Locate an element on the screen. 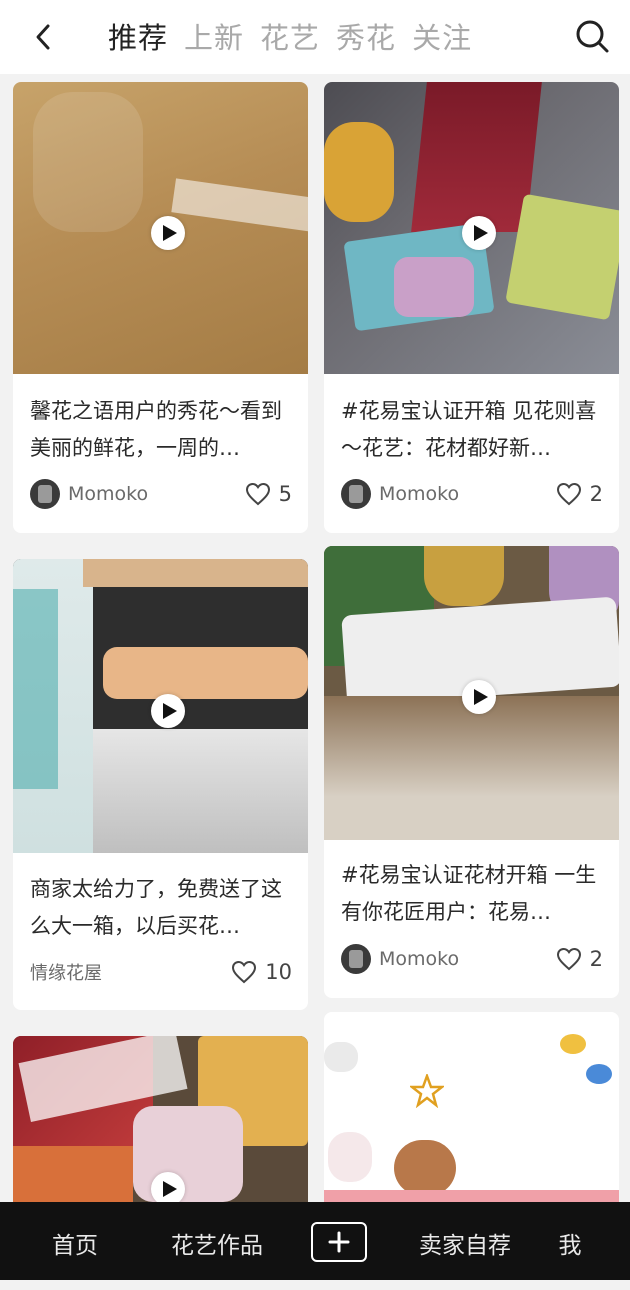 The width and height of the screenshot is (630, 1290). illustration-thumbnail is located at coordinates (471, 1107).